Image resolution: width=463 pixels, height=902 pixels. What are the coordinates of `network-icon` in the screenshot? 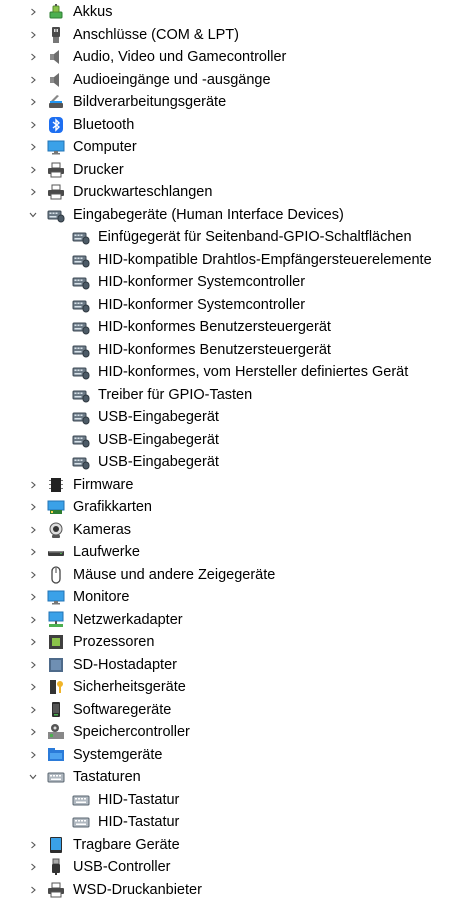 It's located at (56, 620).